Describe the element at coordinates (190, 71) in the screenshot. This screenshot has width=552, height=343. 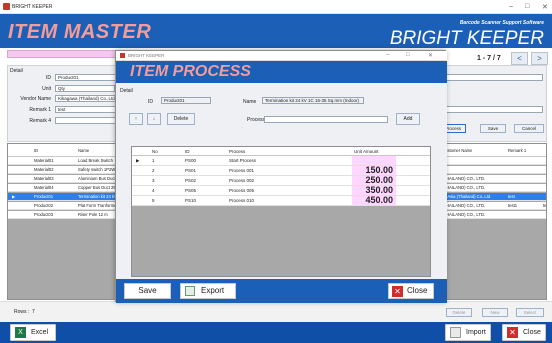
I see `dialog-heading: ITEM PROCESS` at that location.